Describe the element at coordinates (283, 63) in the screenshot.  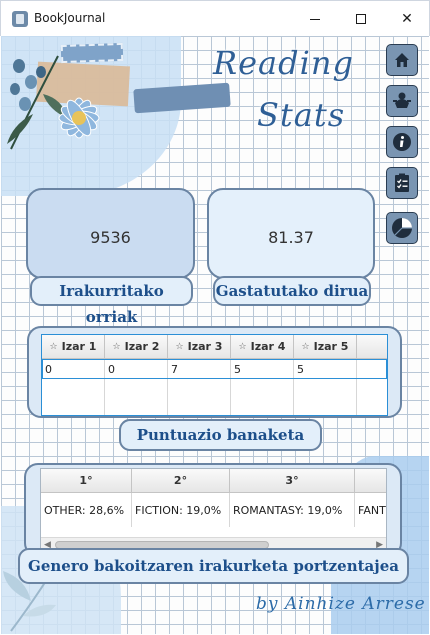
I see `page-title-line-1: Reading` at that location.